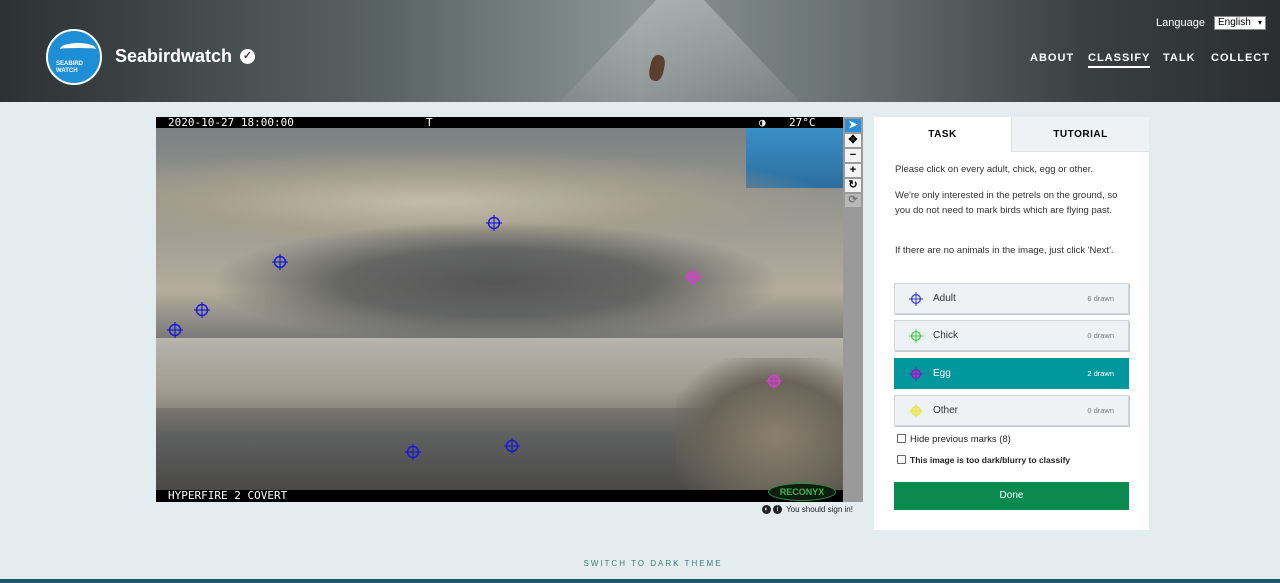 This screenshot has width=1280, height=583. Describe the element at coordinates (1080, 134) in the screenshot. I see `tab-tutorial: TUTORIAL` at that location.